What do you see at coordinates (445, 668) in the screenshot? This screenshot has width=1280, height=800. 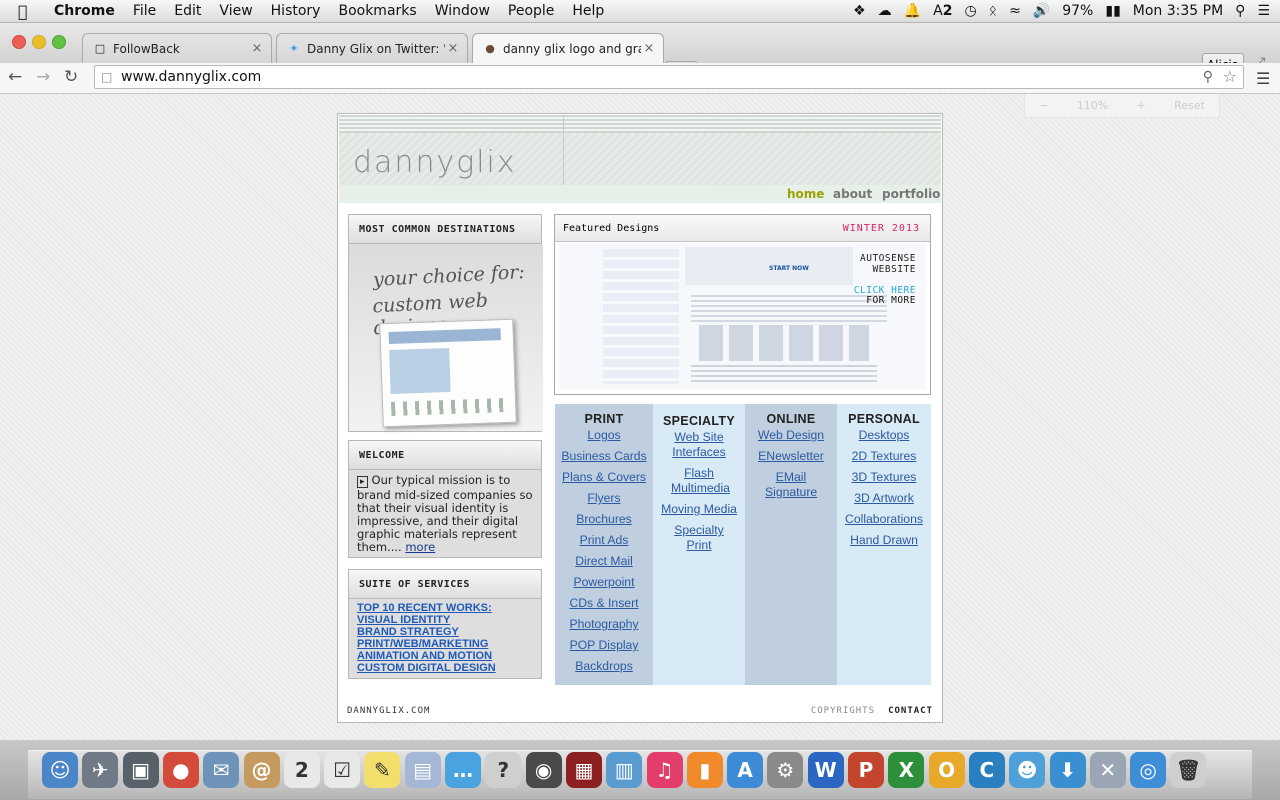 I see `service-link: CUSTOM DIGITAL DESIGN` at bounding box center [445, 668].